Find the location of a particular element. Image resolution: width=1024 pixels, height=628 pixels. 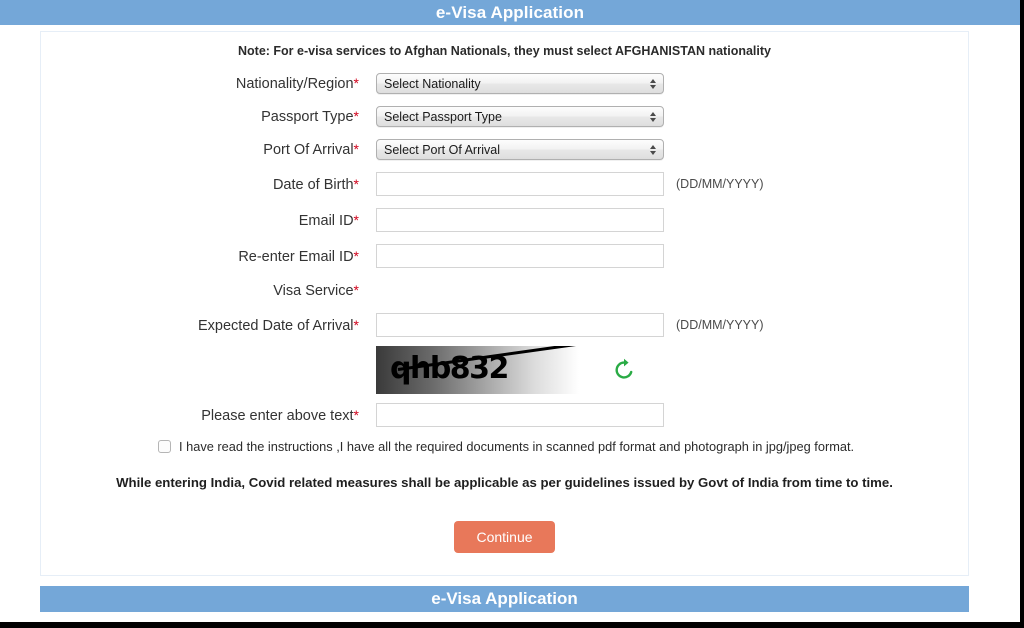

nationality-select: Select Nationality is located at coordinates (520, 83).